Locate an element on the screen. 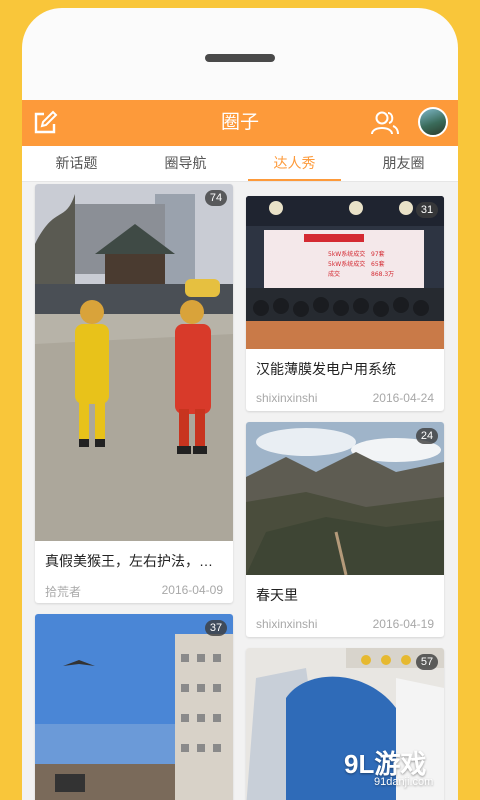 The image size is (480, 800). post-card-4: 37 is located at coordinates (134, 707).